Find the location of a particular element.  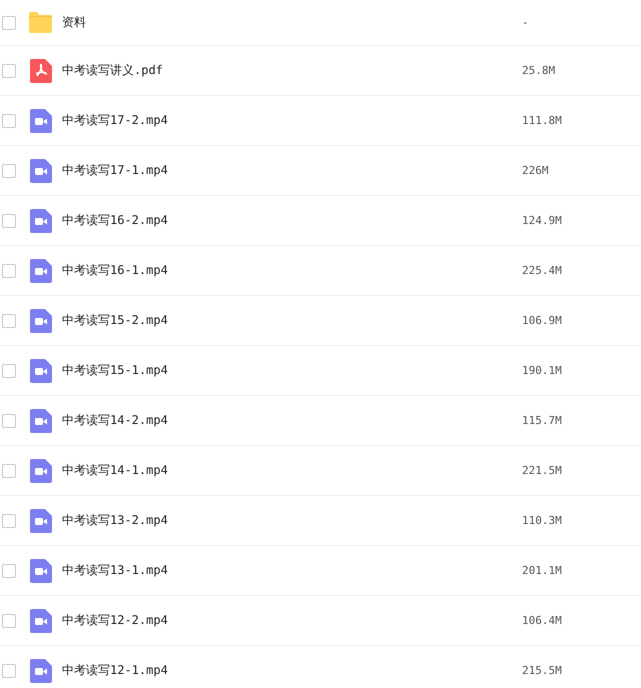

file-name: 中考读写16-1.mp4 is located at coordinates (115, 270).